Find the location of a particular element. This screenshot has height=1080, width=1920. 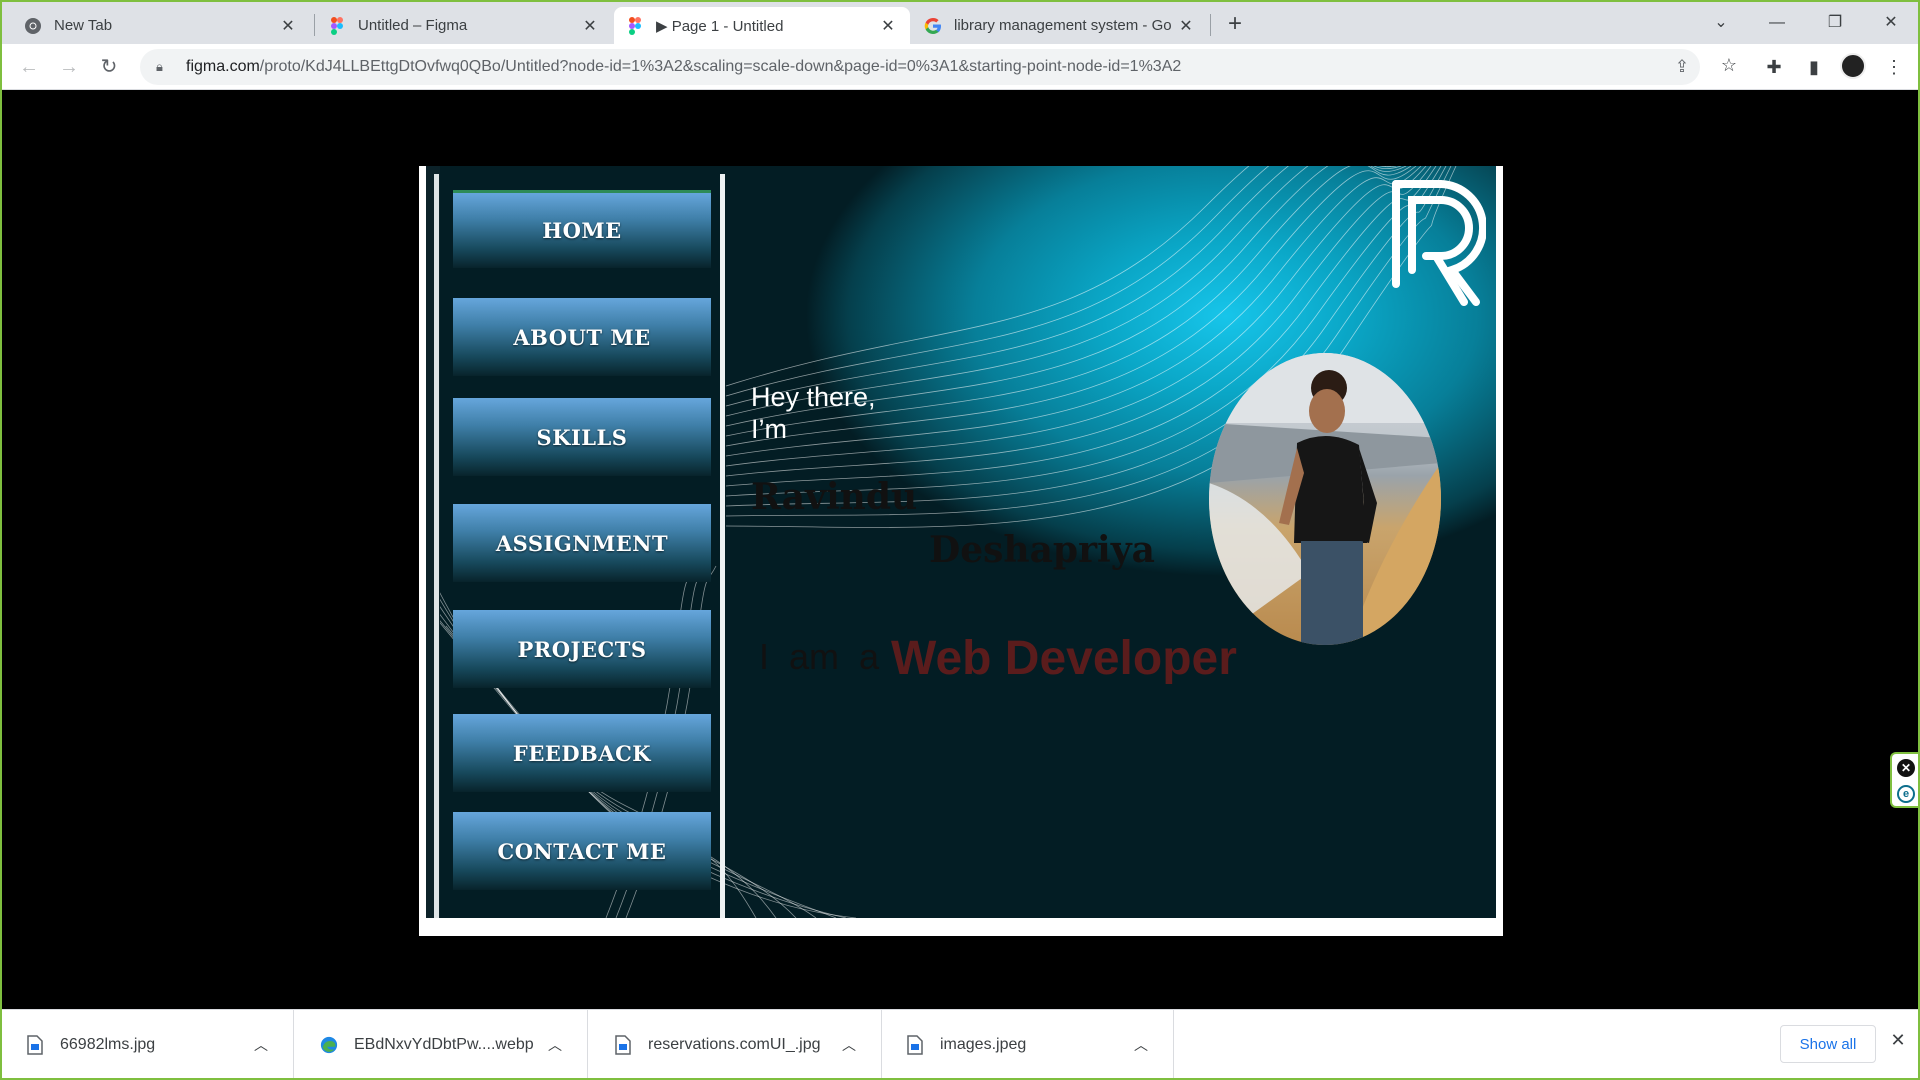

minimize-button: — is located at coordinates (1777, 23).